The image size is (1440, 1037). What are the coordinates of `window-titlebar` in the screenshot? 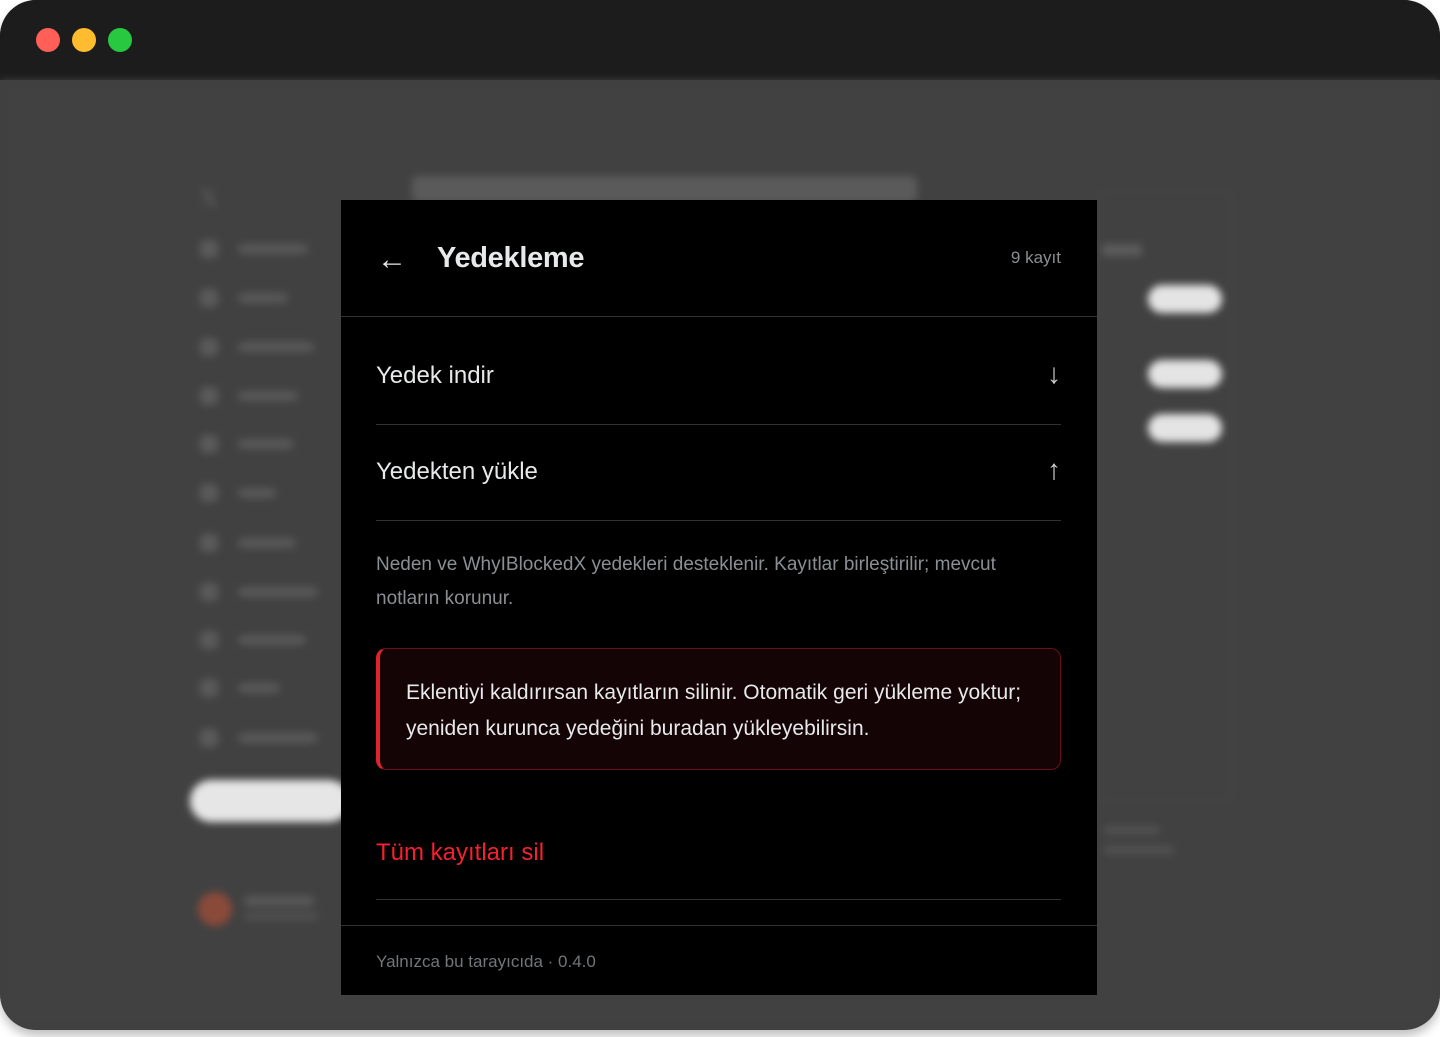 It's located at (720, 40).